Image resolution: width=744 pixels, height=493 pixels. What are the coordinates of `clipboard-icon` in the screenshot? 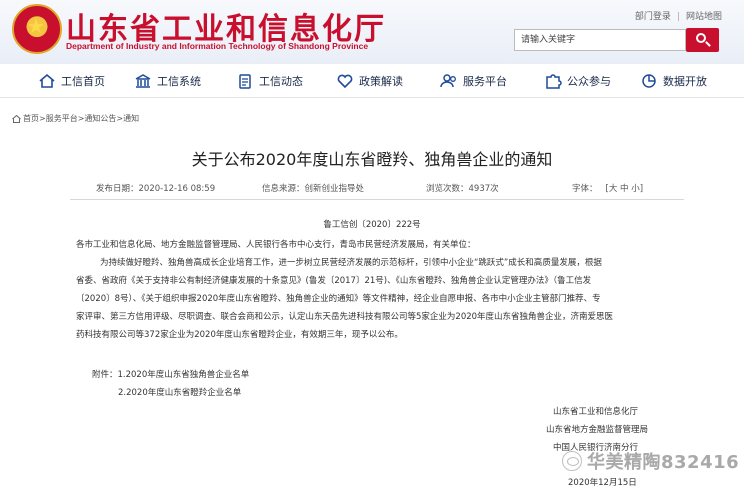 It's located at (245, 81).